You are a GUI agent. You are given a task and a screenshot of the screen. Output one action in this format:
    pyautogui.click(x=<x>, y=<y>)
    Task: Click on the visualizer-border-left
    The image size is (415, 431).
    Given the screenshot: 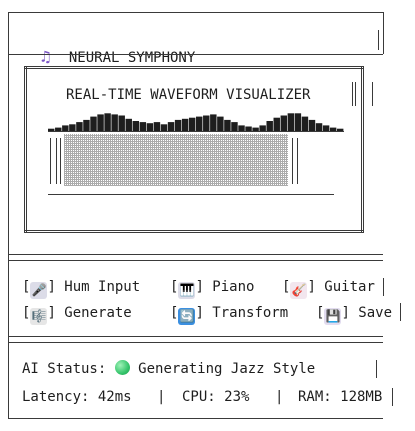 What is the action you would take?
    pyautogui.click(x=25, y=149)
    